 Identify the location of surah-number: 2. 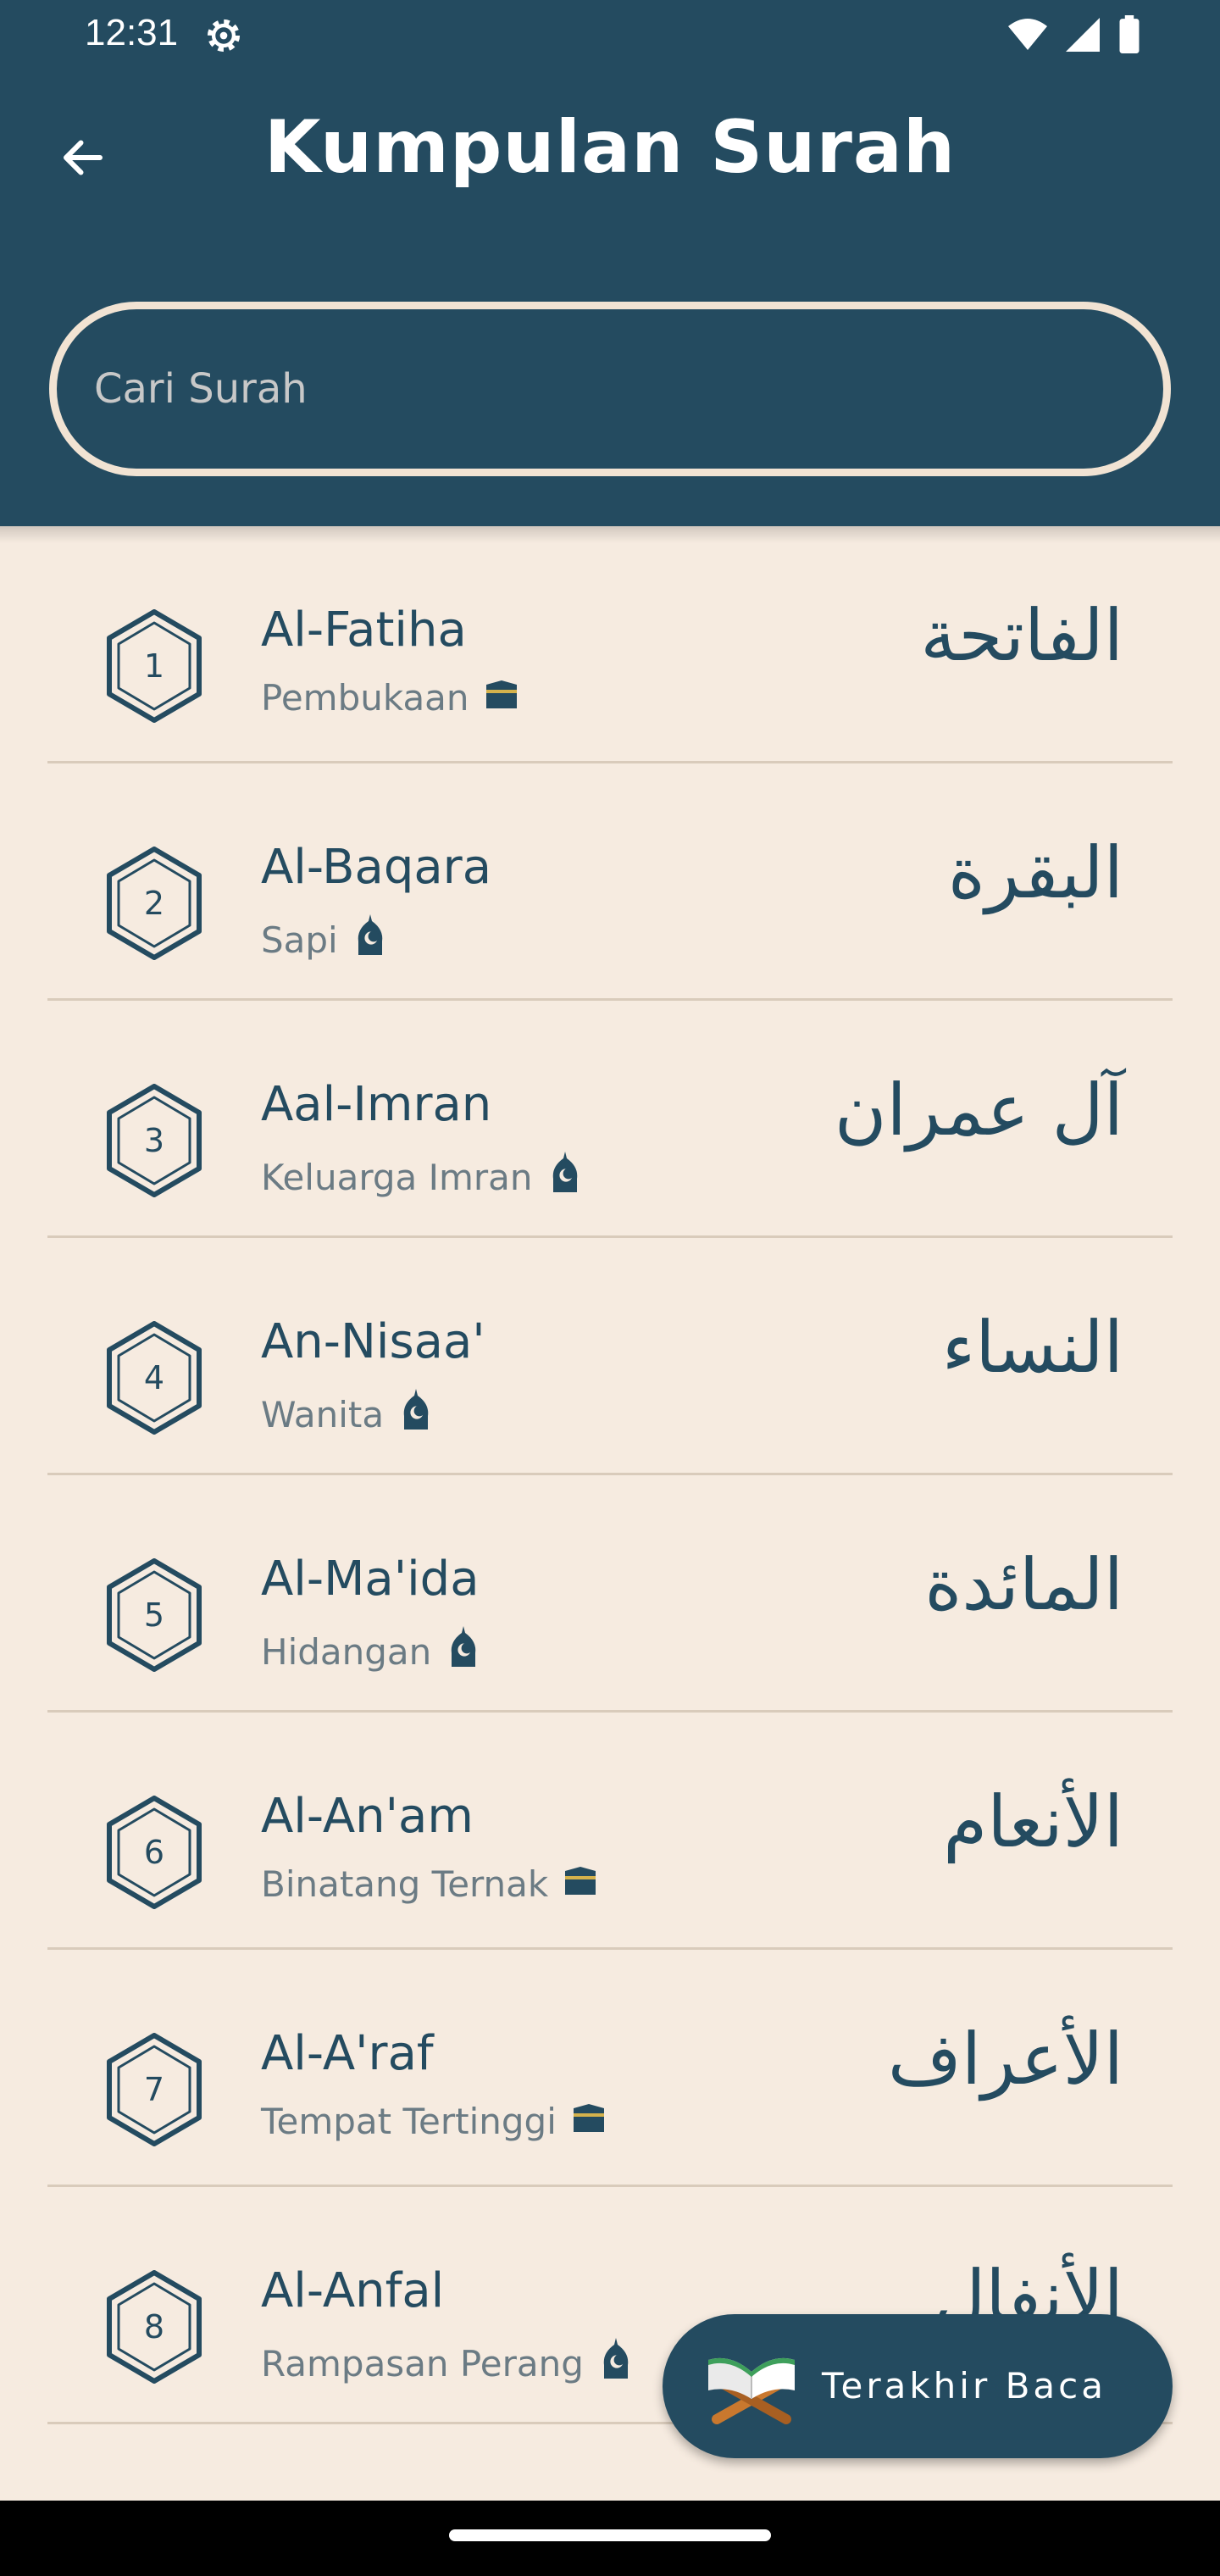
(154, 903).